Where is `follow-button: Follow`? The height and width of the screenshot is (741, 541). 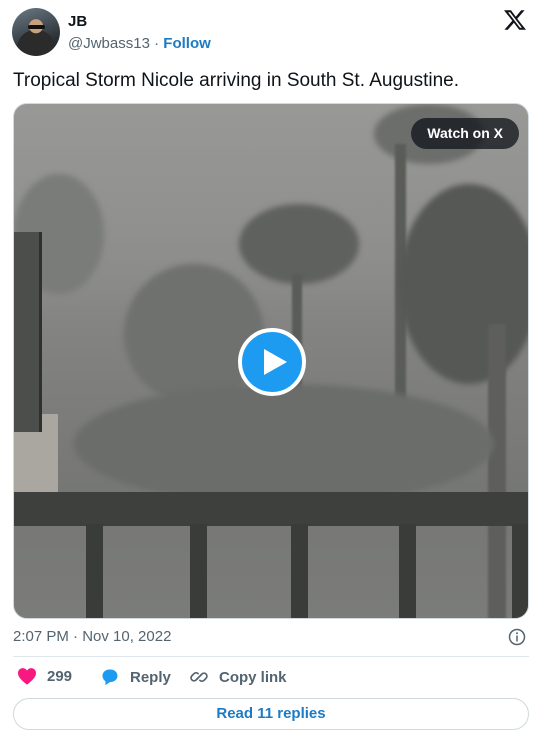 follow-button: Follow is located at coordinates (187, 43).